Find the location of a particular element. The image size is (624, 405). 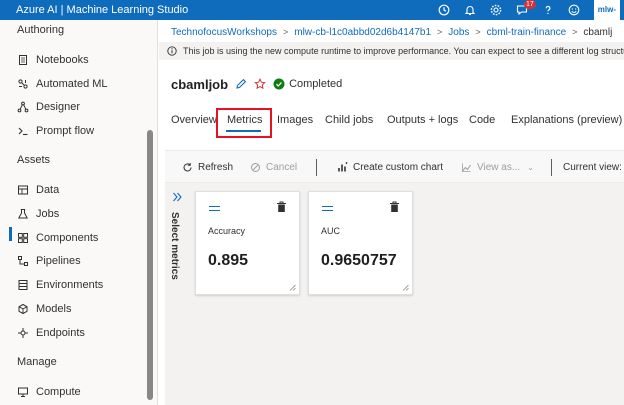

sidebar-item-data: Data is located at coordinates (38, 190).